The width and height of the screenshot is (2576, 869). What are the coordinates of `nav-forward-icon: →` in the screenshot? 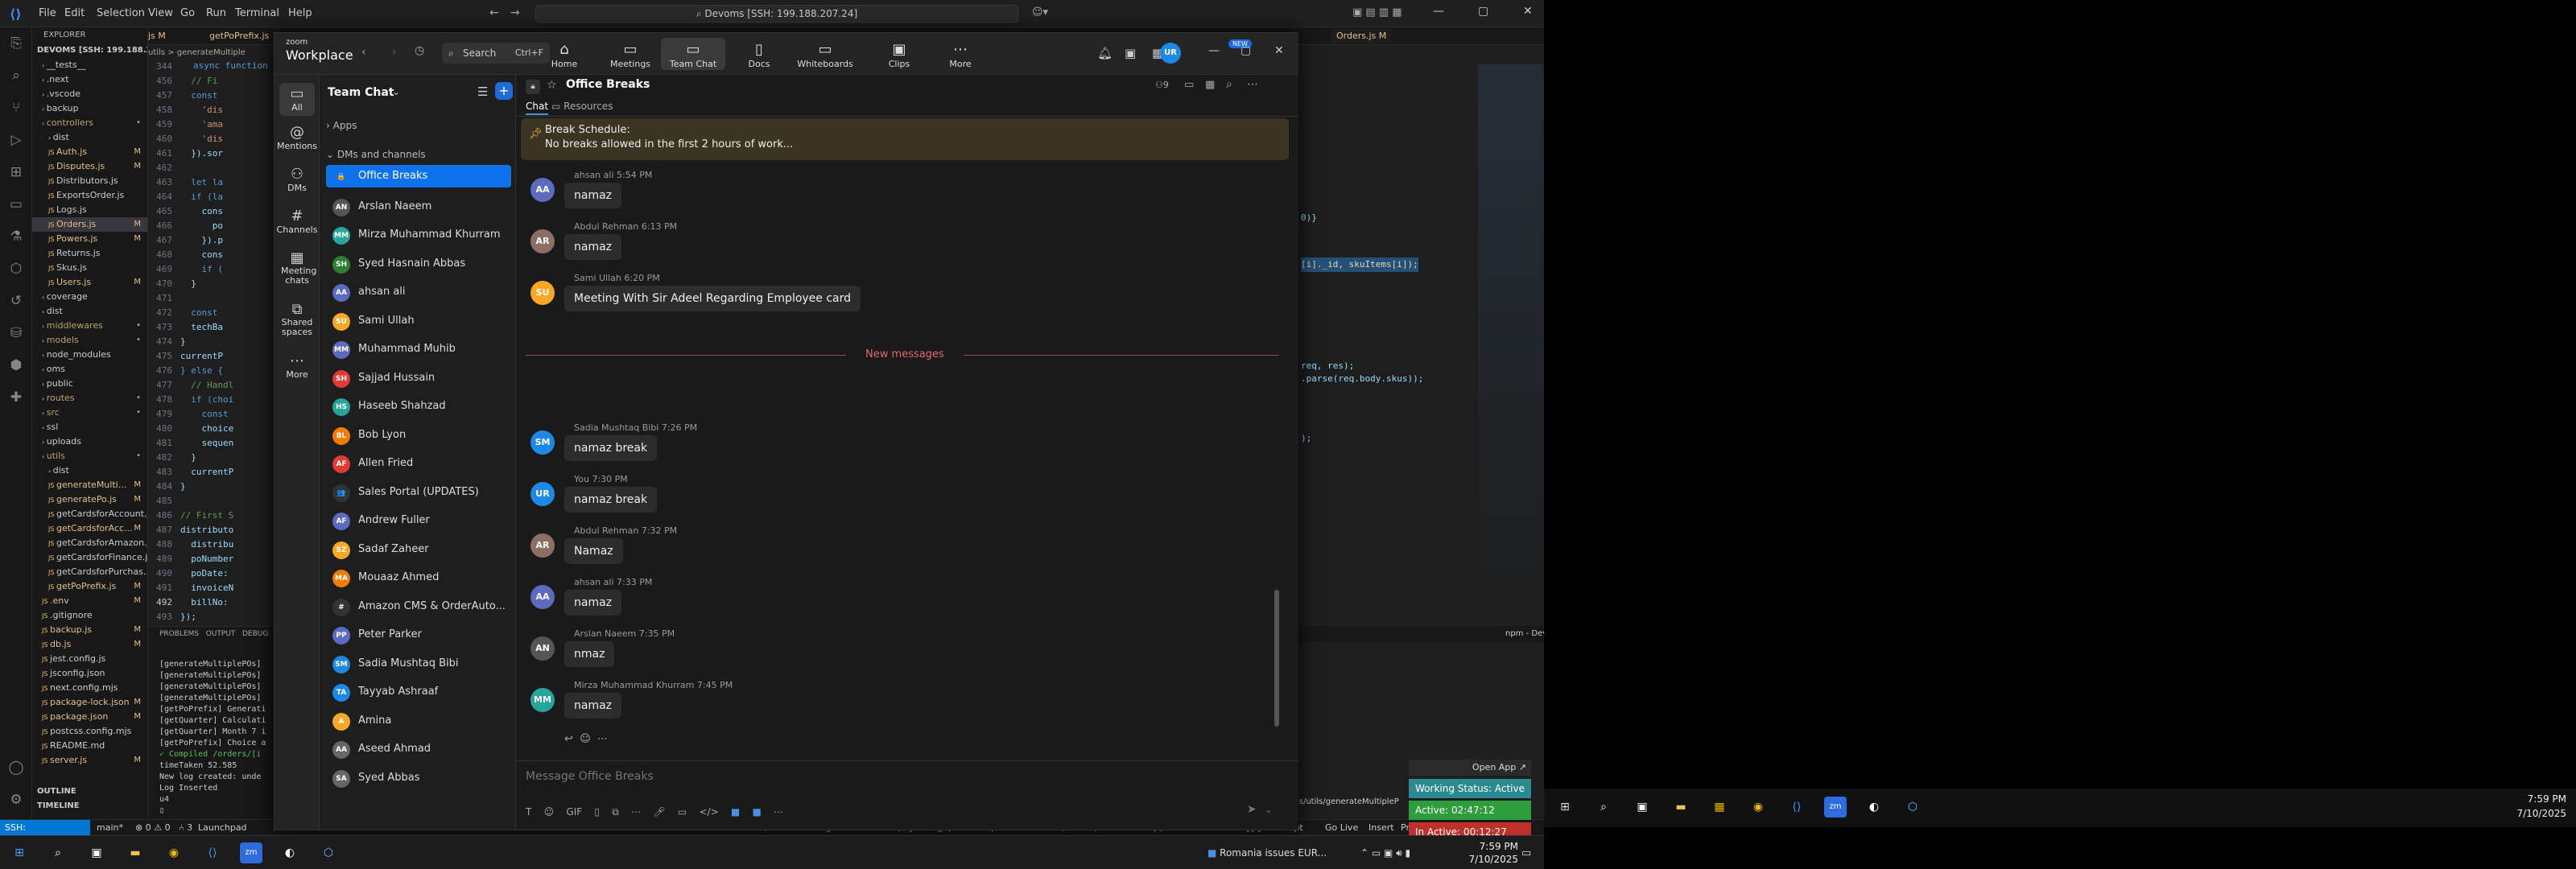 It's located at (515, 12).